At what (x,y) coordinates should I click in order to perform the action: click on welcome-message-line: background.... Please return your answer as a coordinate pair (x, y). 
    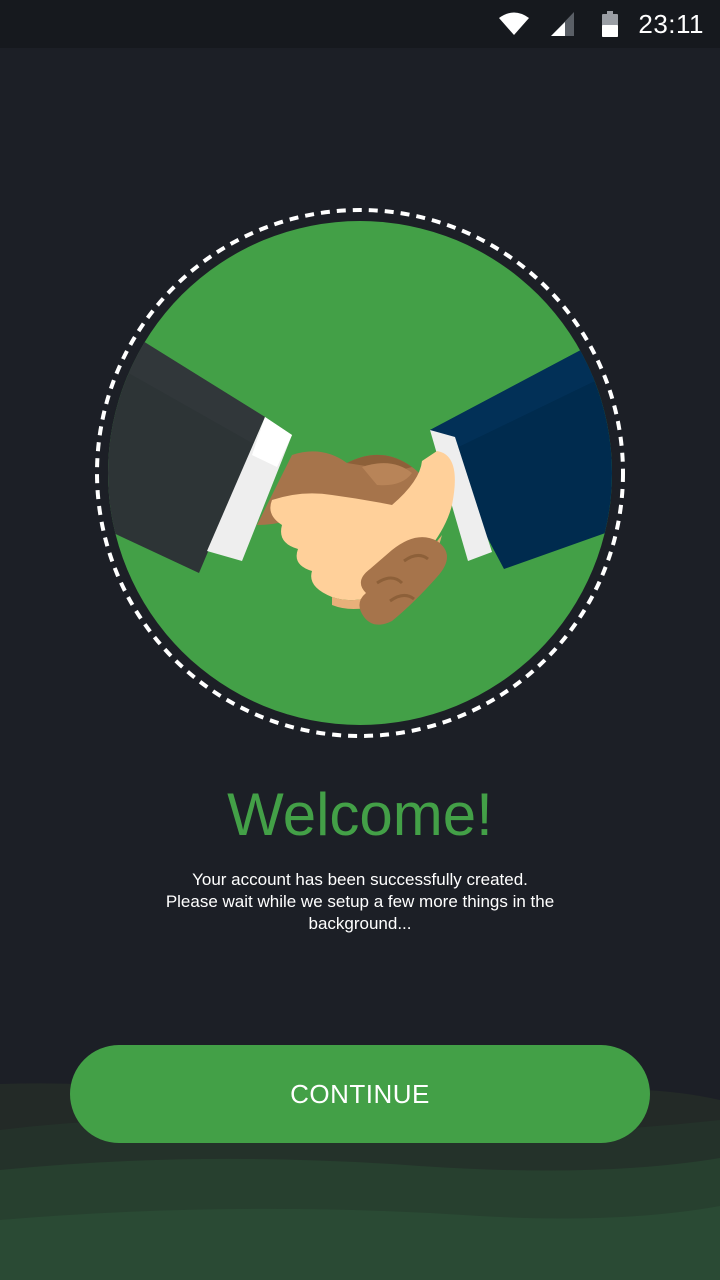
    Looking at the image, I should click on (360, 923).